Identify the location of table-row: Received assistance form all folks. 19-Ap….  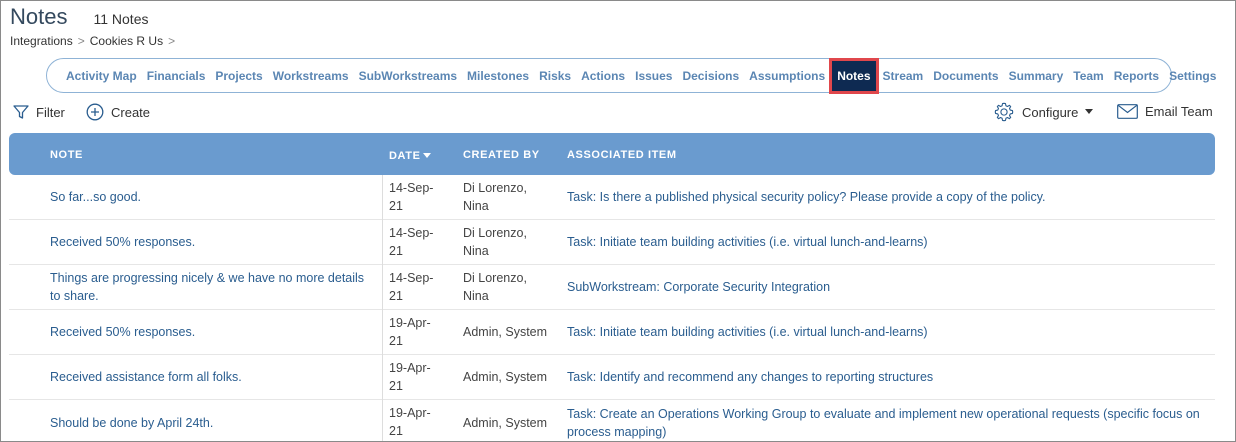
(612, 377).